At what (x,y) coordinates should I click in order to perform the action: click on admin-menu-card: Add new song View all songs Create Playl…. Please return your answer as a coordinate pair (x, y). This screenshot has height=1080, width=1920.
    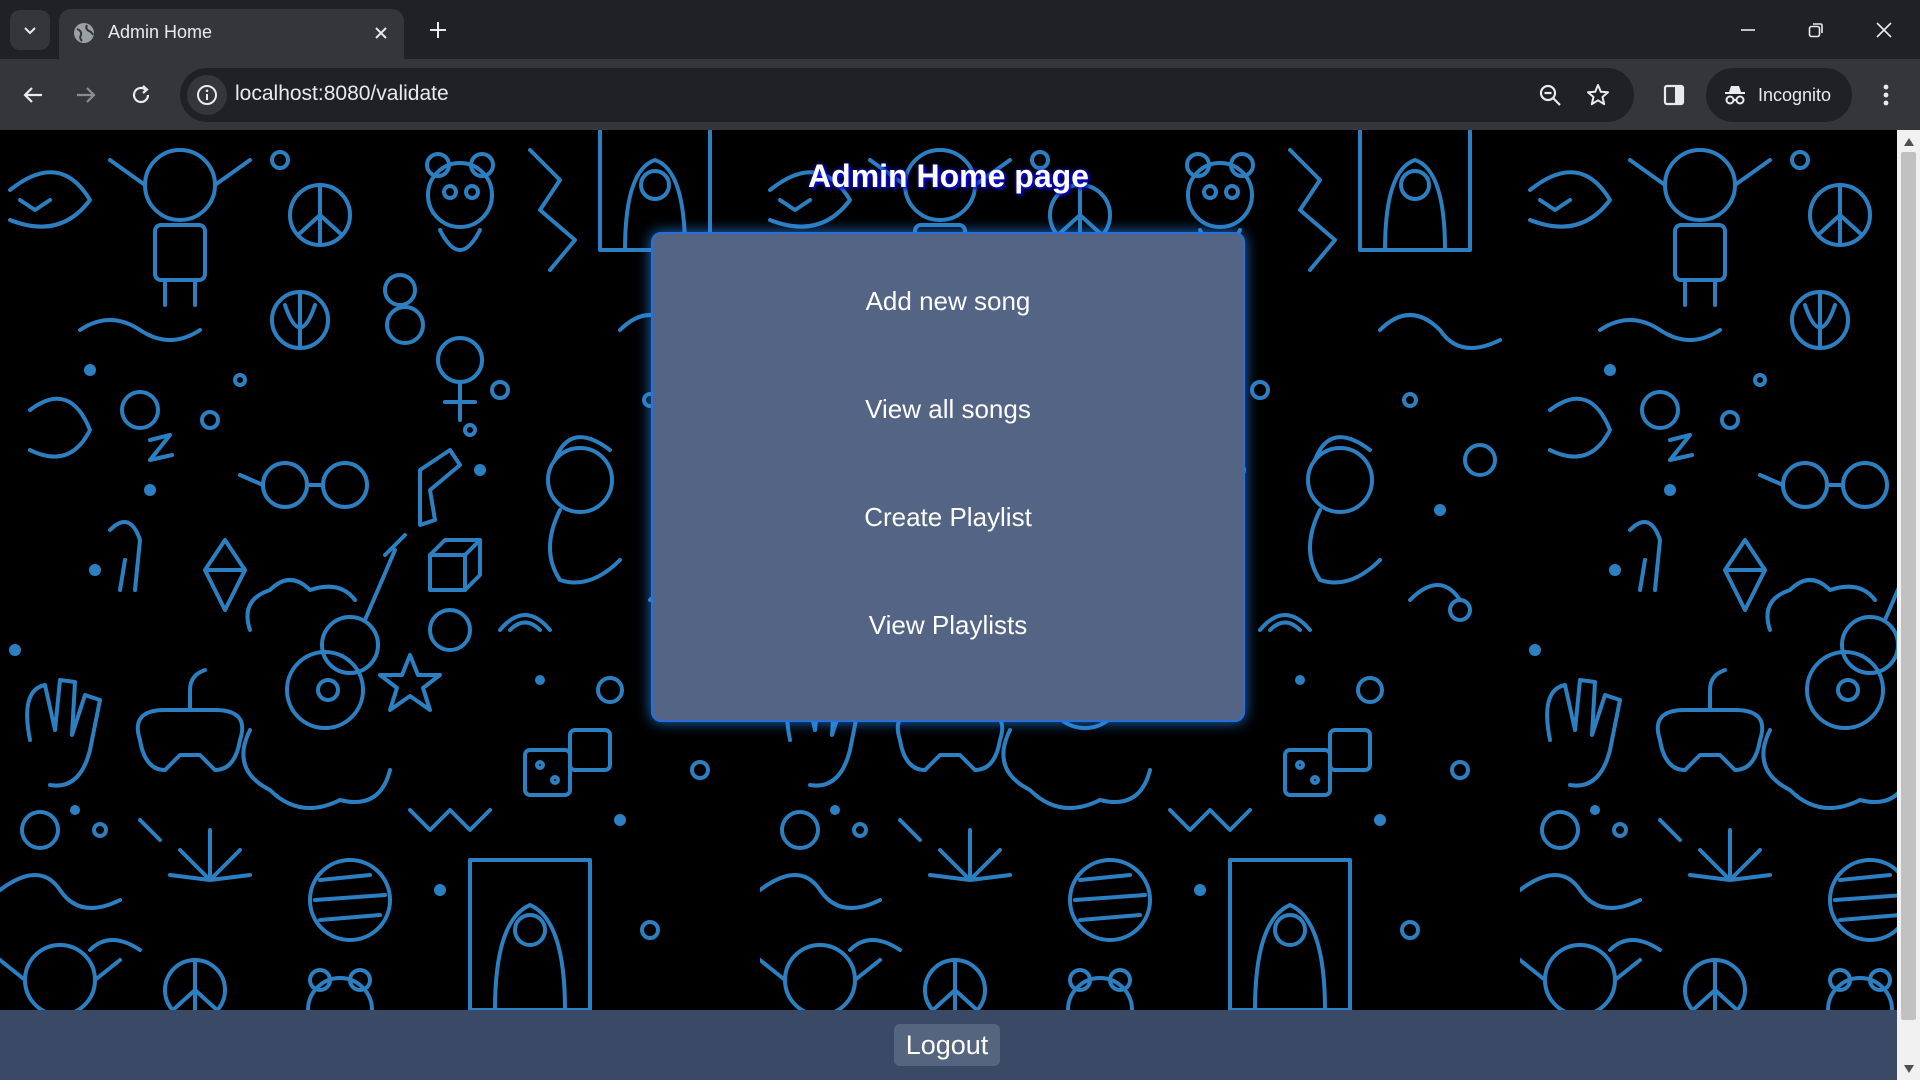
    Looking at the image, I should click on (948, 477).